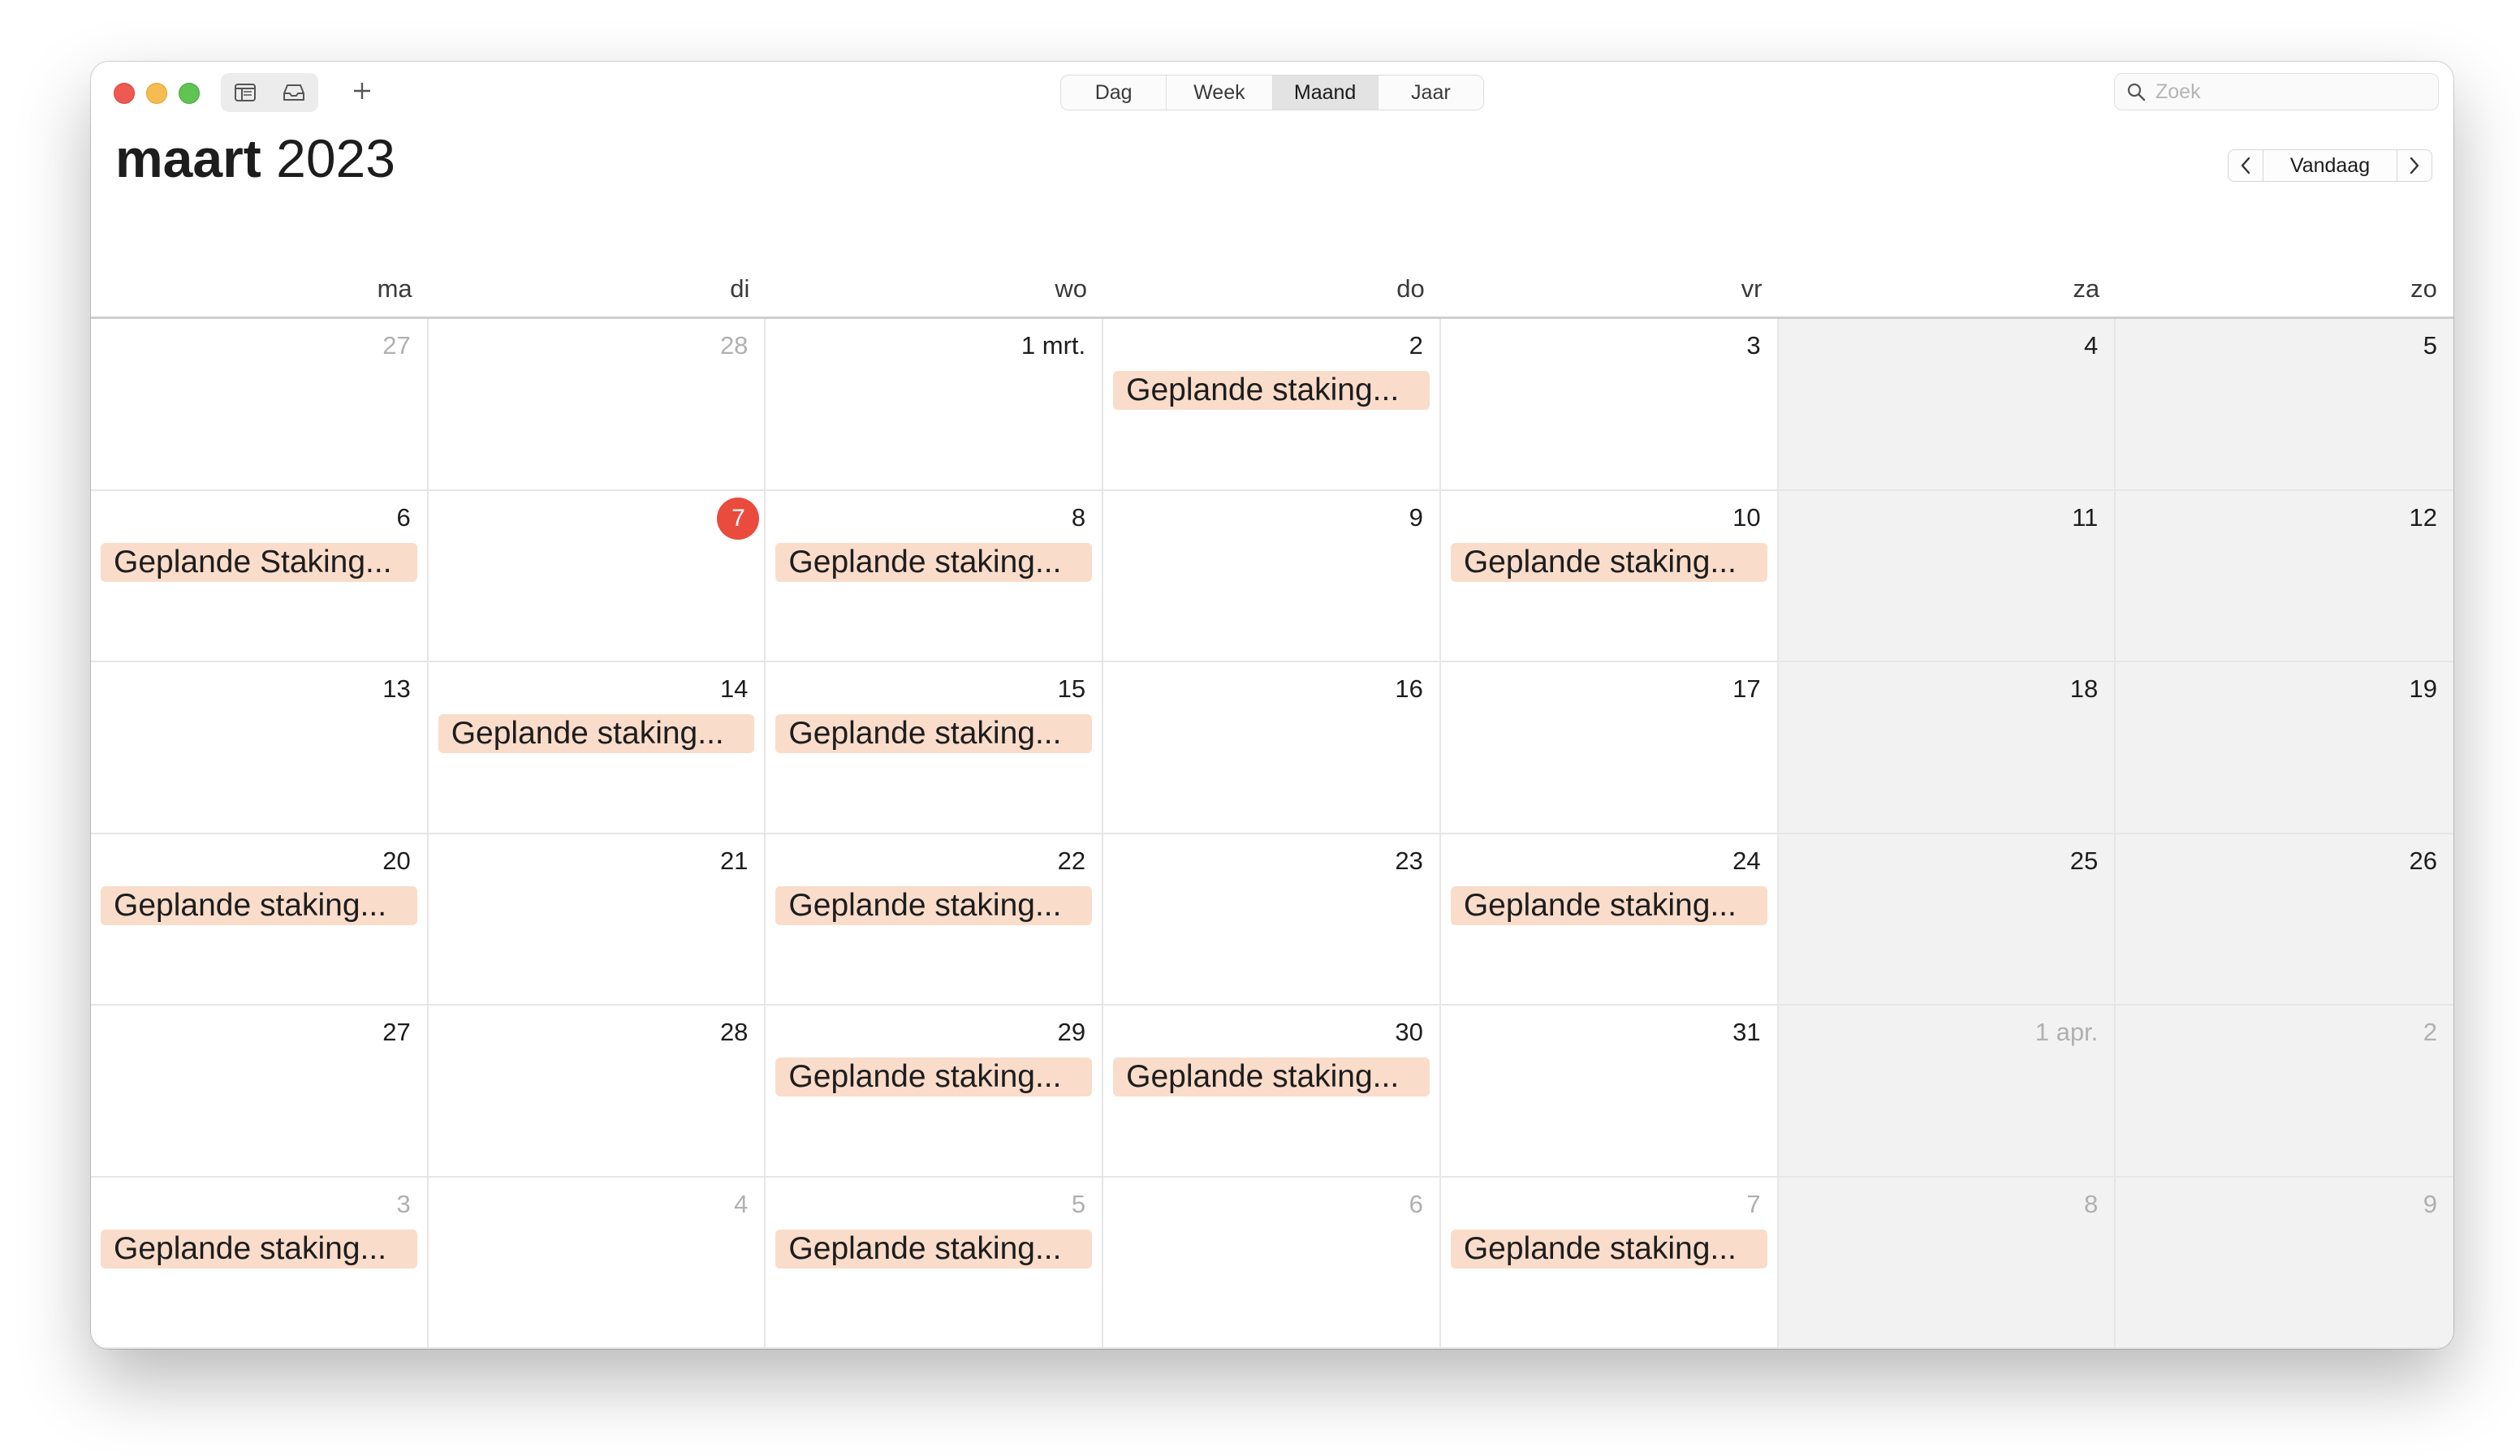 Image resolution: width=2520 pixels, height=1456 pixels. What do you see at coordinates (397, 861) in the screenshot?
I see `day-number: 20` at bounding box center [397, 861].